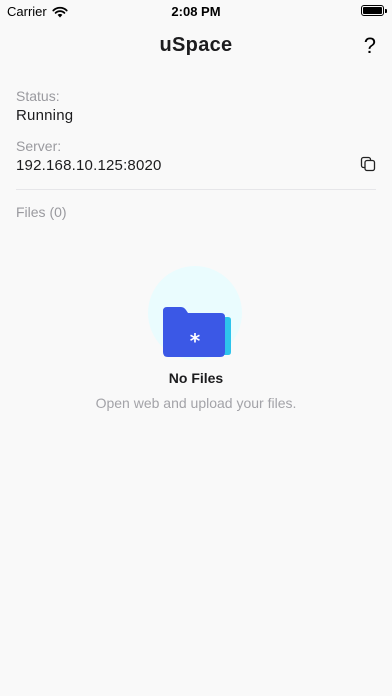 This screenshot has width=392, height=696. I want to click on status-time: 2:08 PM, so click(196, 11).